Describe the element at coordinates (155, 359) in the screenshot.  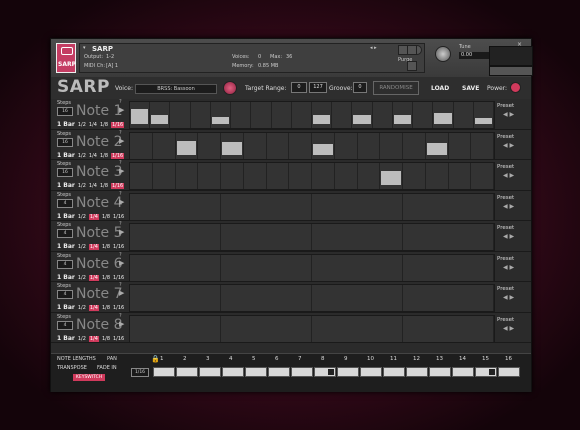
I see `lock-icon: 🔒` at that location.